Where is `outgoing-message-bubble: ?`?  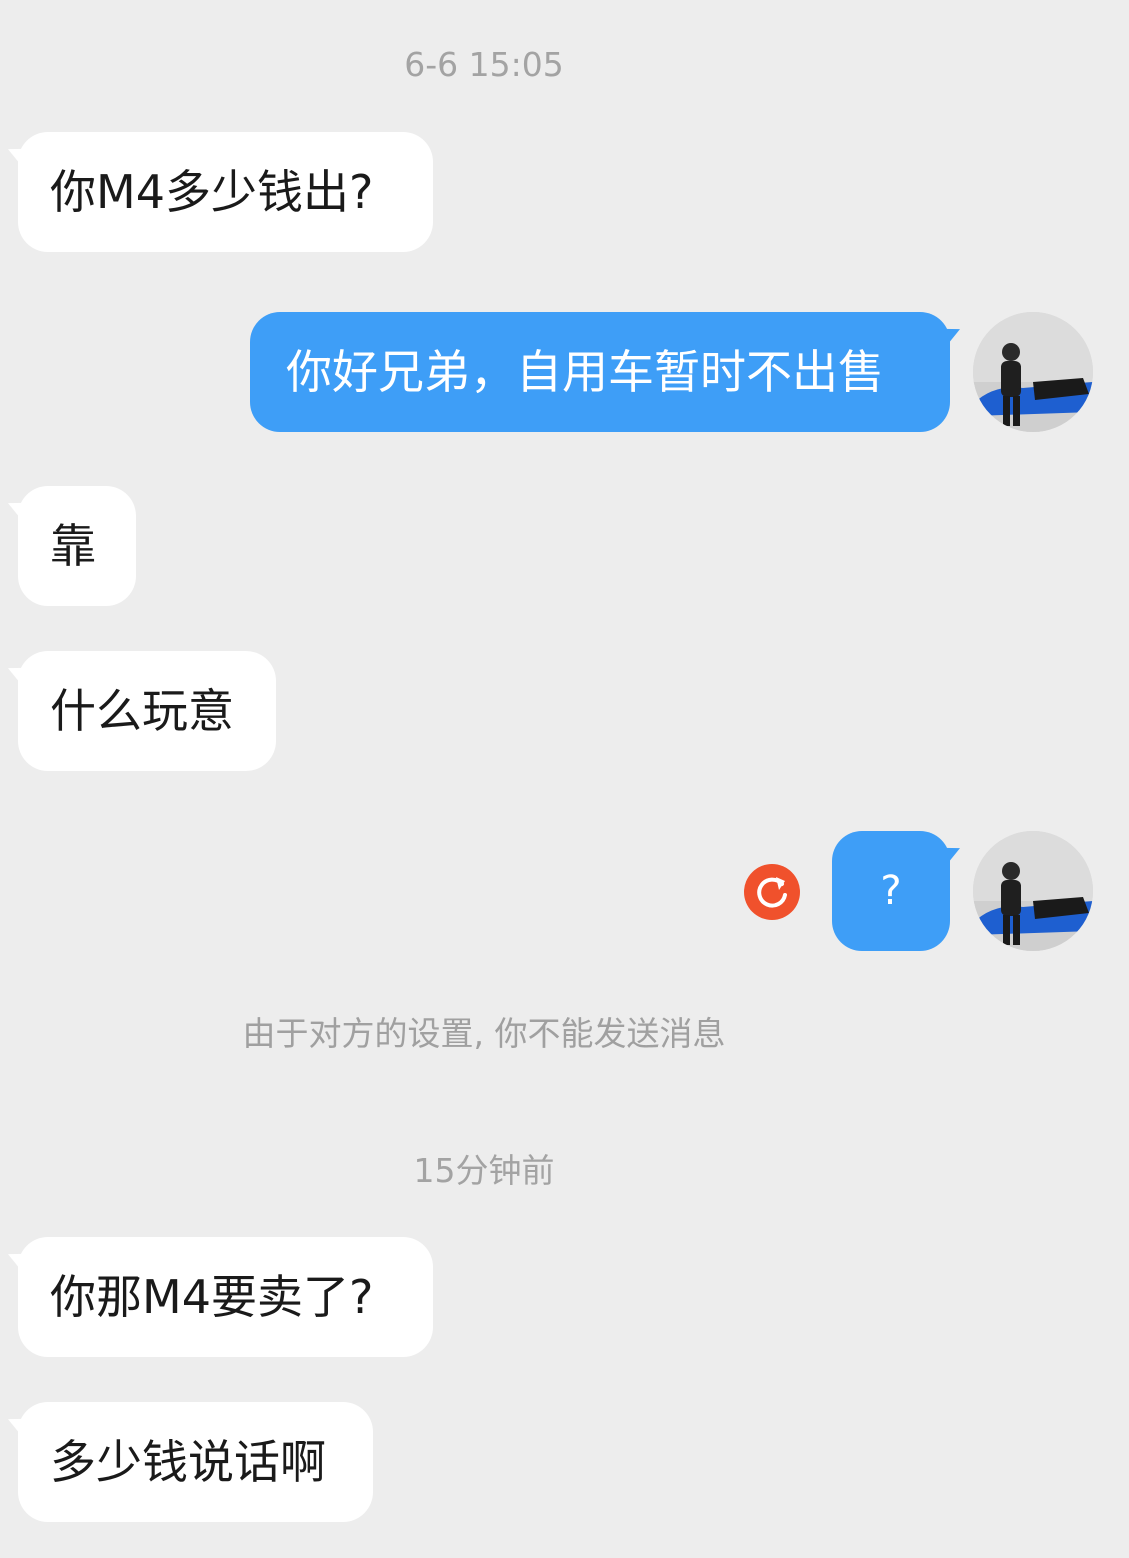
outgoing-message-bubble: ? is located at coordinates (891, 891).